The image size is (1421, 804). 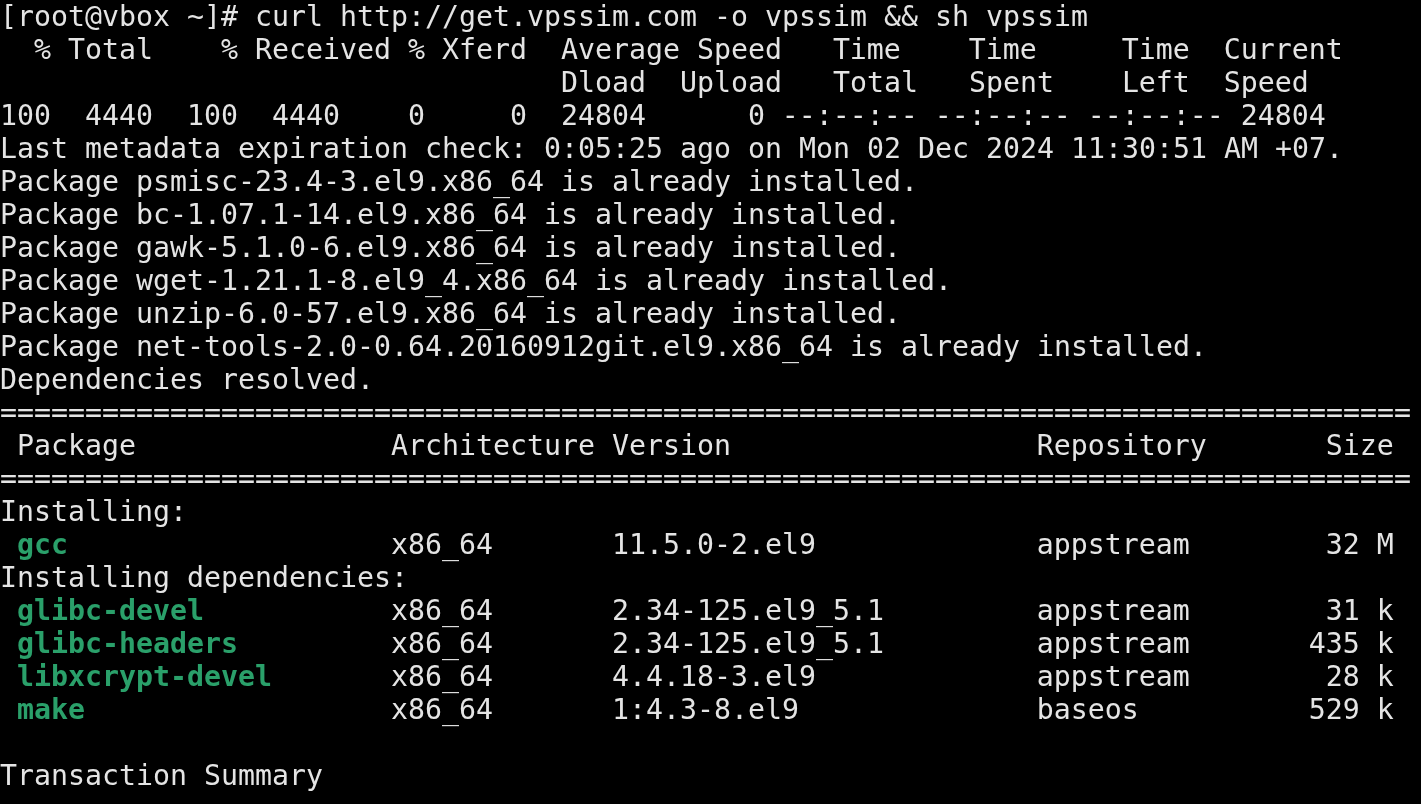 What do you see at coordinates (450, 247) in the screenshot?
I see `log-message: Package gawk-5.1.0-6.el9.x86_64 is already installed.` at bounding box center [450, 247].